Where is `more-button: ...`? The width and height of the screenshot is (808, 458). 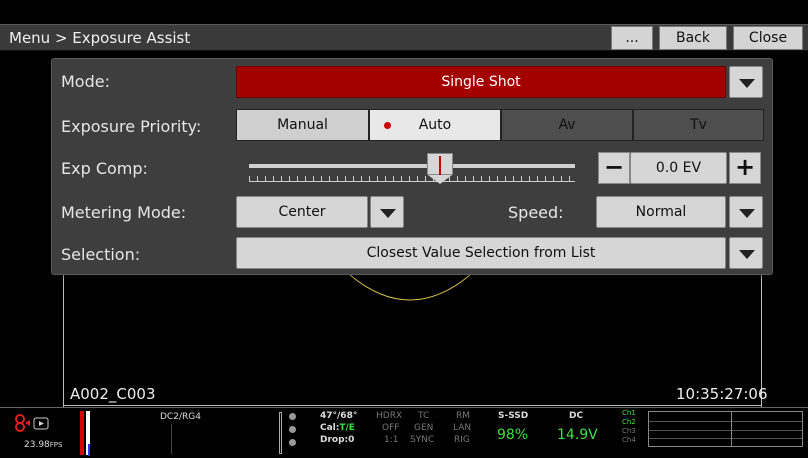
more-button: ... is located at coordinates (632, 38).